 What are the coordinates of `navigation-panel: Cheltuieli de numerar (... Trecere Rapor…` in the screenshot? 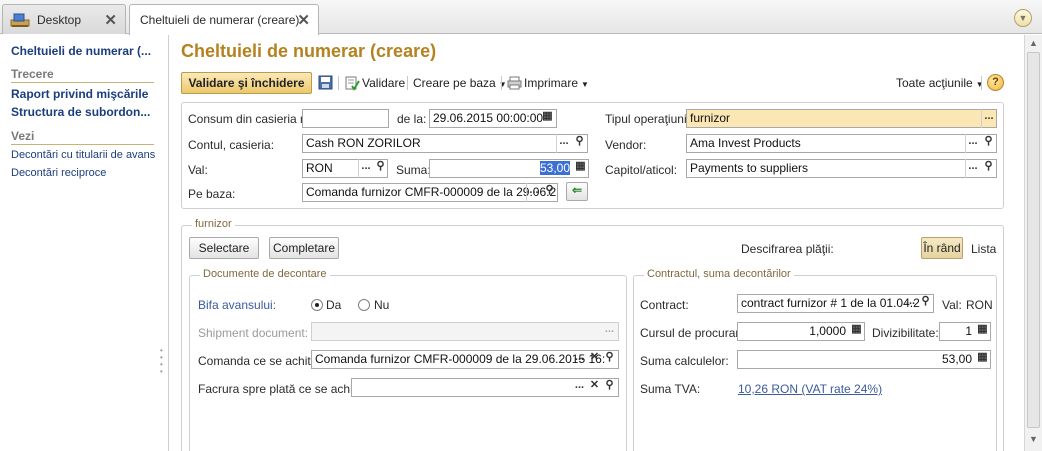 It's located at (84, 243).